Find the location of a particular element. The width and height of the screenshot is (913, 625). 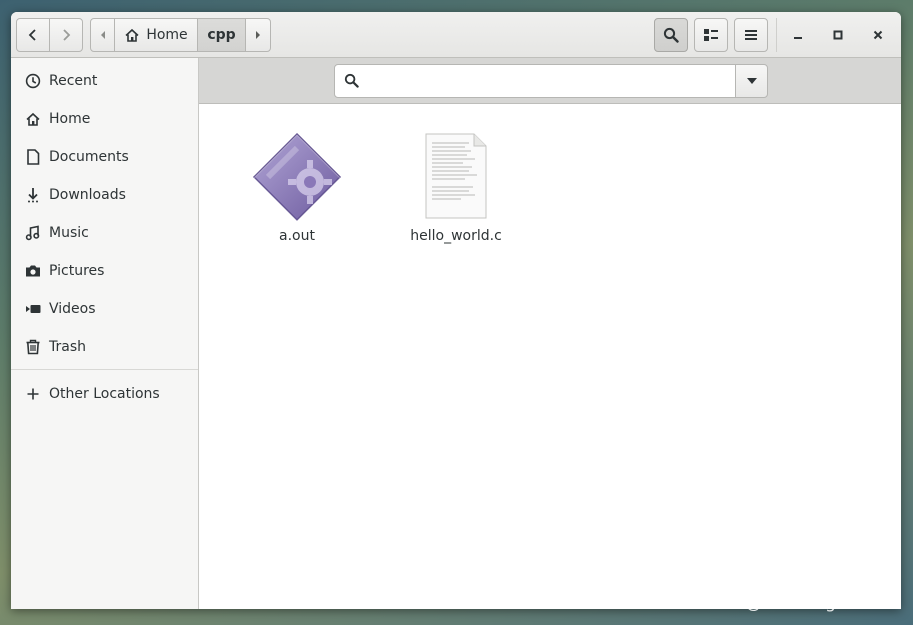

sidebar-item-music: Music is located at coordinates (105, 233).